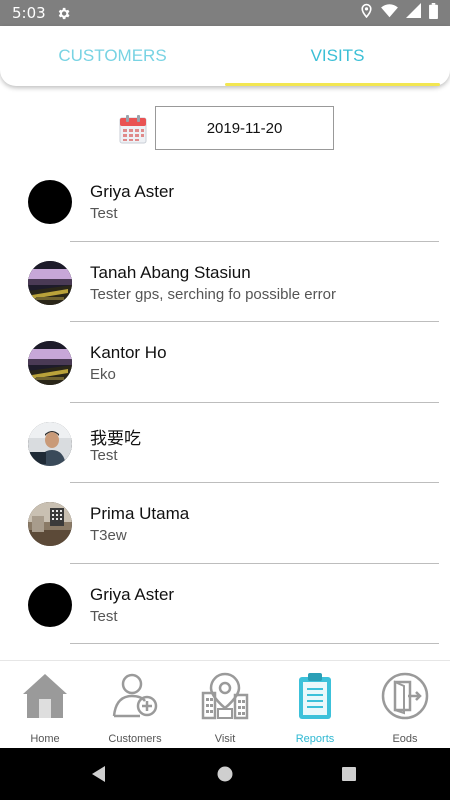 Image resolution: width=450 pixels, height=800 pixels. I want to click on nav-visit: Visit, so click(225, 704).